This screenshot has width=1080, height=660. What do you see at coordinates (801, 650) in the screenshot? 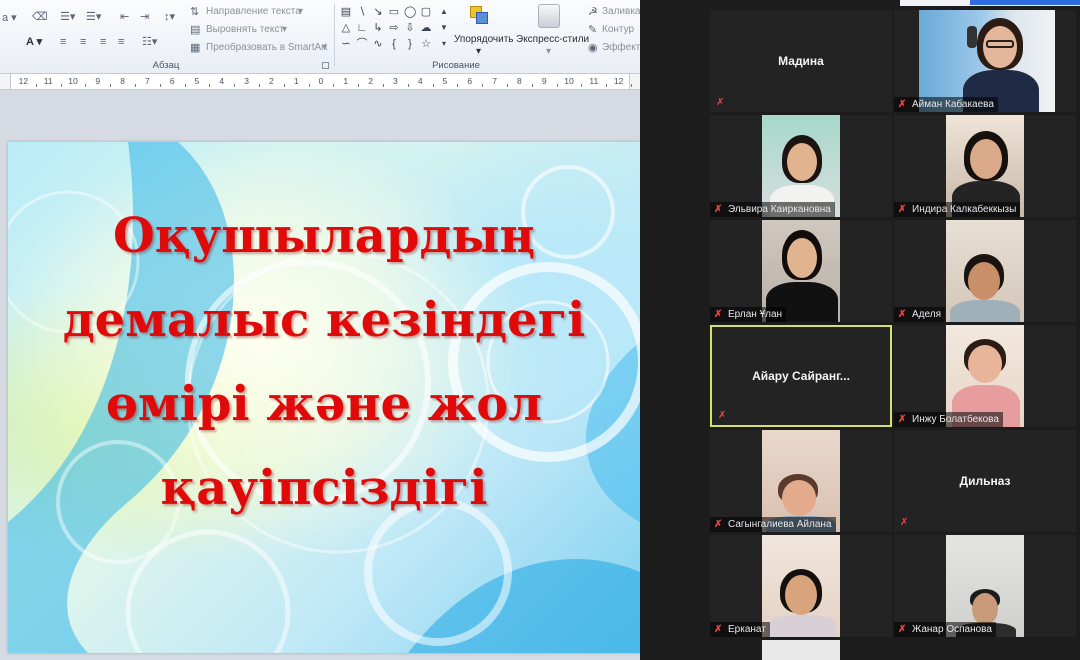
I see `participant-tile` at bounding box center [801, 650].